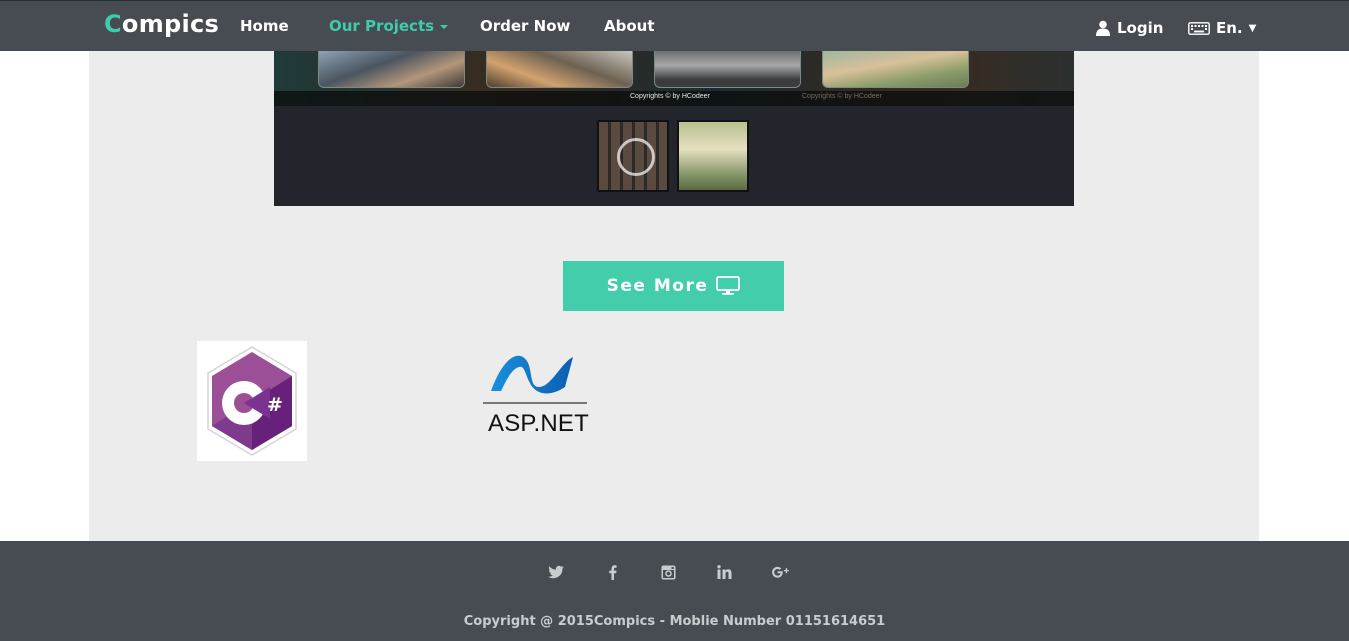 The image size is (1349, 641). What do you see at coordinates (1199, 28) in the screenshot?
I see `keyboard-icon` at bounding box center [1199, 28].